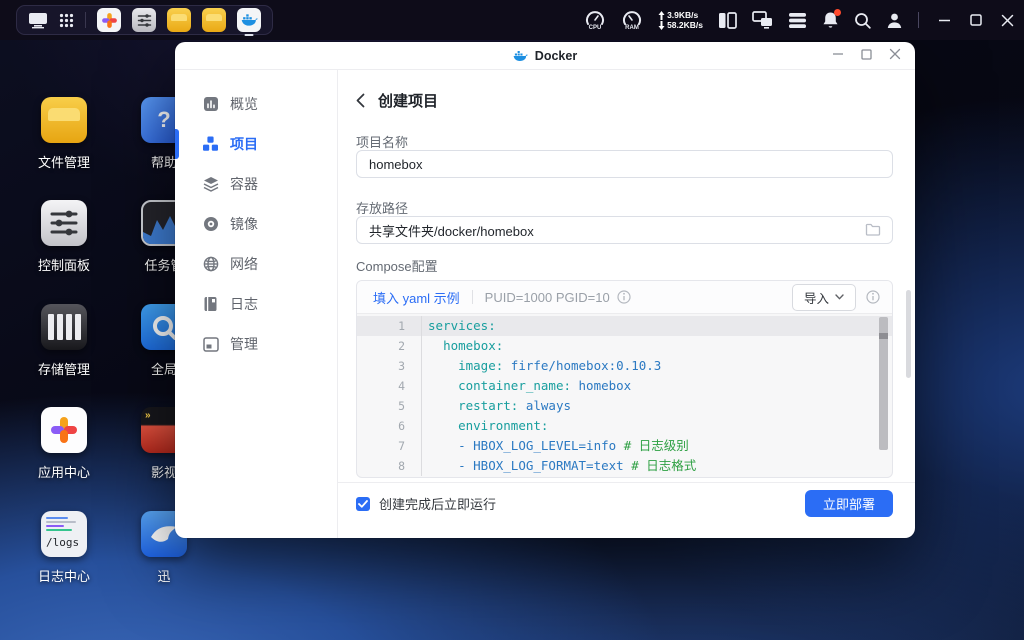  I want to click on editor-line: 2 homebox:, so click(624, 346).